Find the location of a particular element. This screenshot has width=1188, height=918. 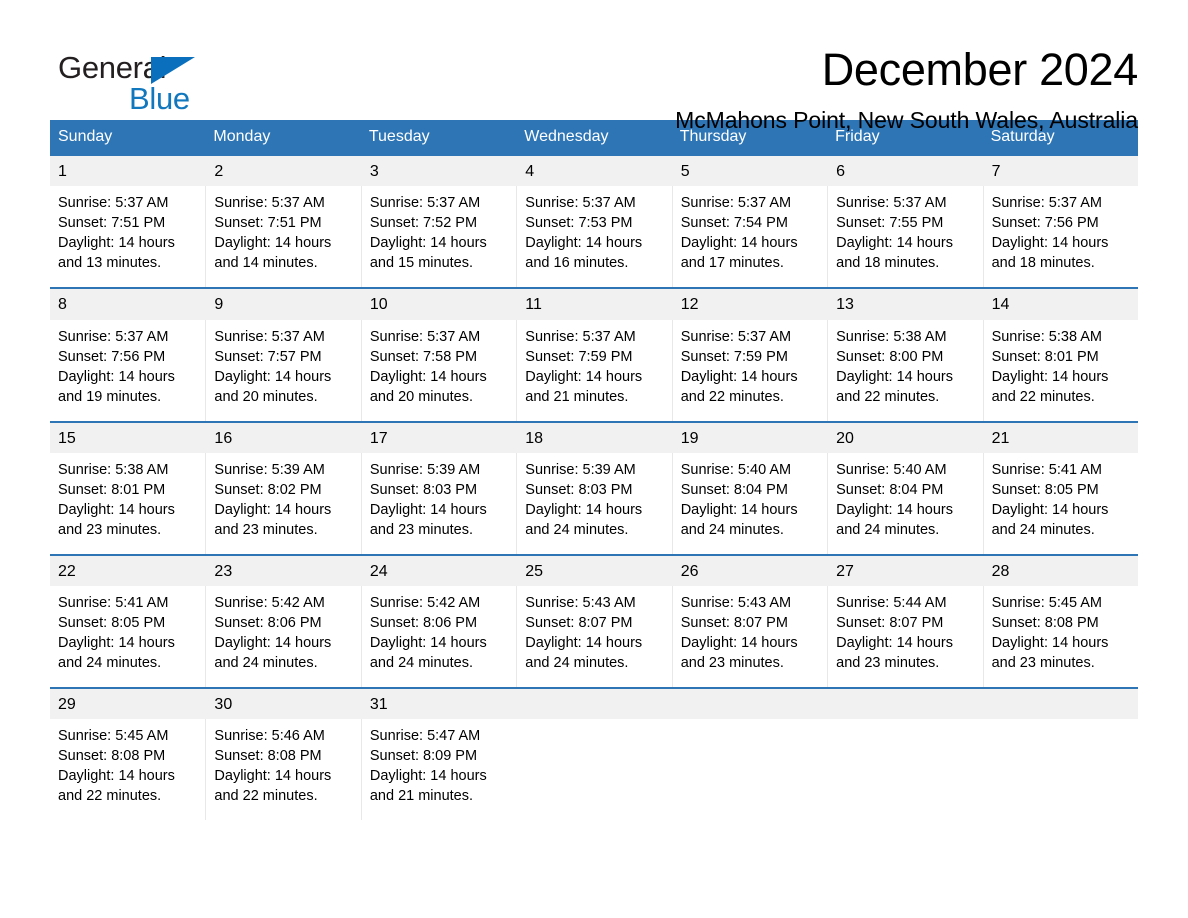

day-number: 24 is located at coordinates (438, 570).